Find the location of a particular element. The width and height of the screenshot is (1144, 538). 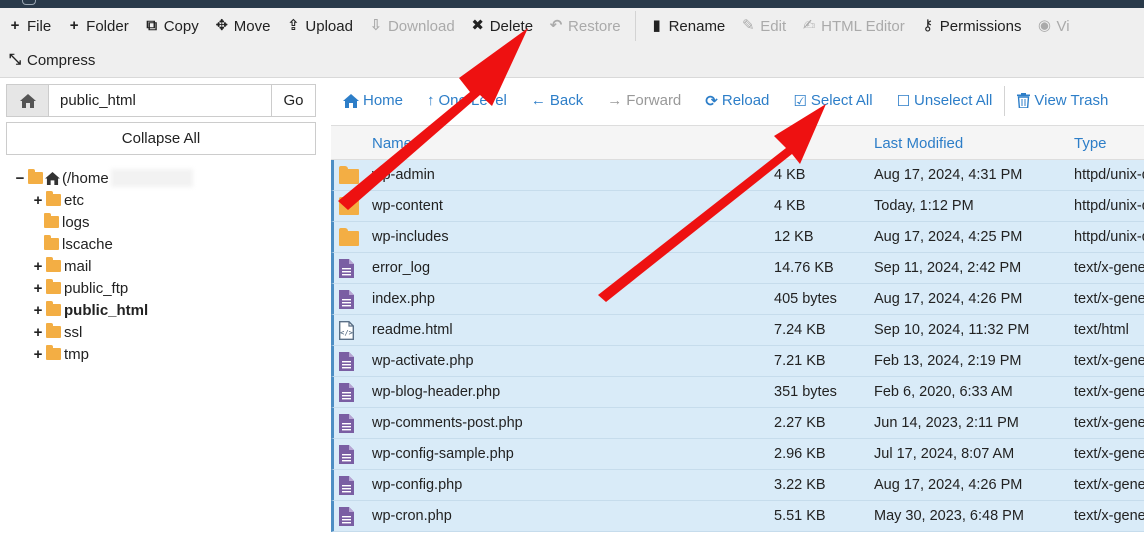

tree-item-tmp: + tmp is located at coordinates (60, 354).